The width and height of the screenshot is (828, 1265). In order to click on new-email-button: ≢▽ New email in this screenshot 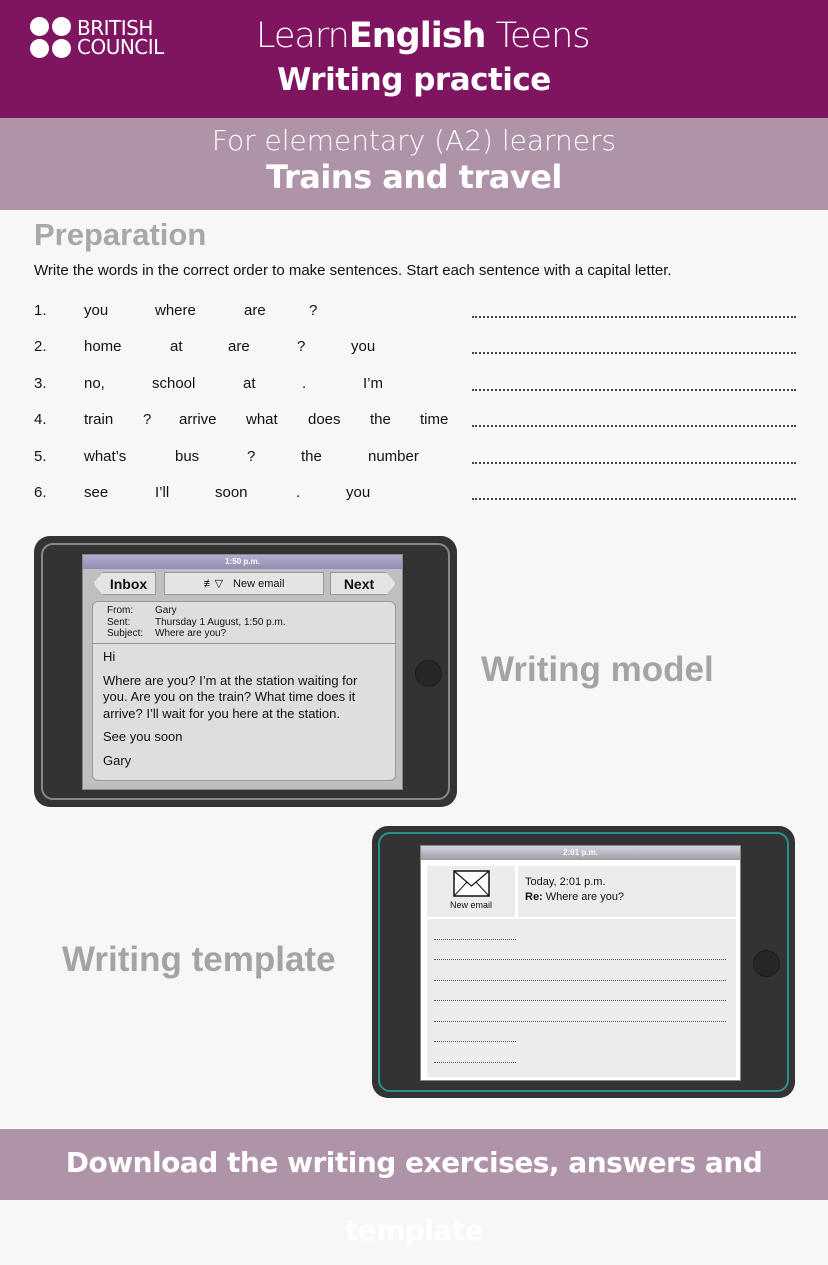, I will do `click(244, 583)`.